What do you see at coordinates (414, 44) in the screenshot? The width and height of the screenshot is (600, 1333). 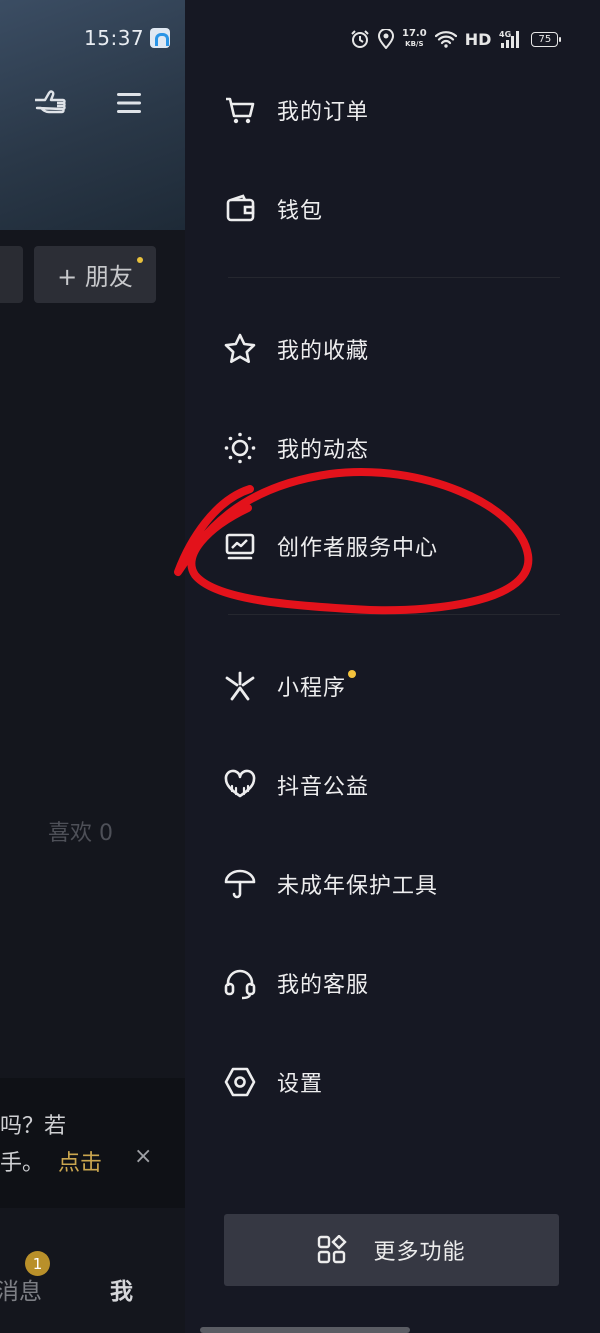 I see `network-speed-unit: KB/S` at bounding box center [414, 44].